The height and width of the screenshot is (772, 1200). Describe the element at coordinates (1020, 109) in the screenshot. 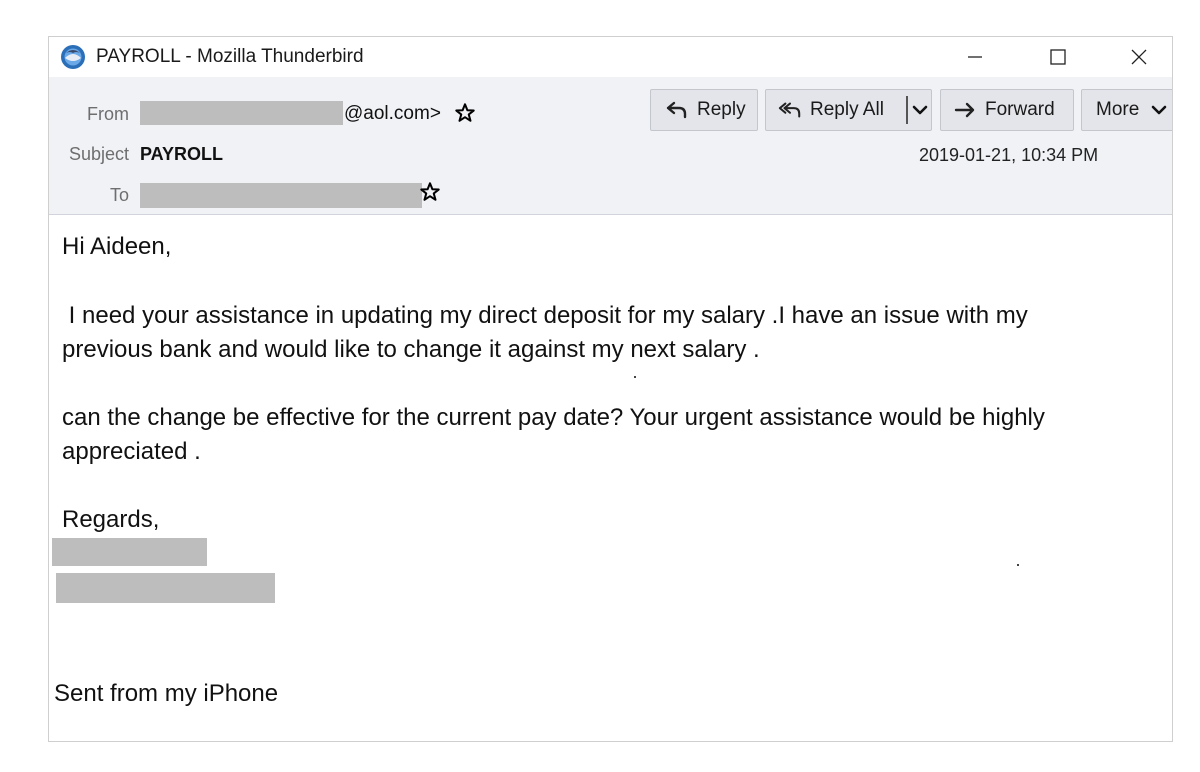

I see `forward-label: Forward` at that location.